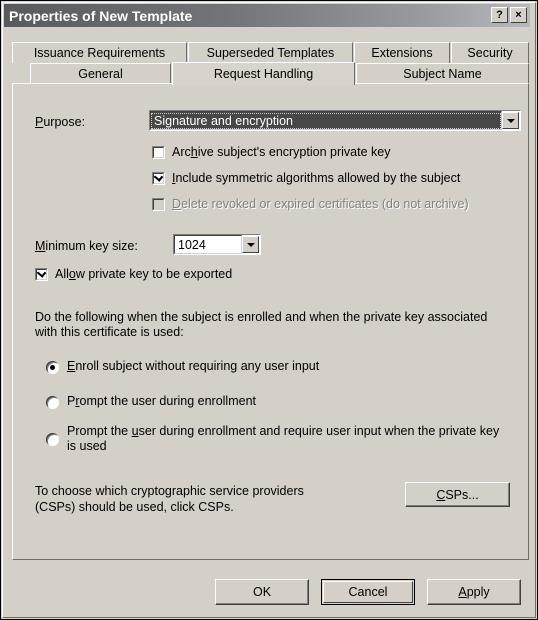  I want to click on csp-help-line2: (CSPs) should be used, click CSPs., so click(134, 507).